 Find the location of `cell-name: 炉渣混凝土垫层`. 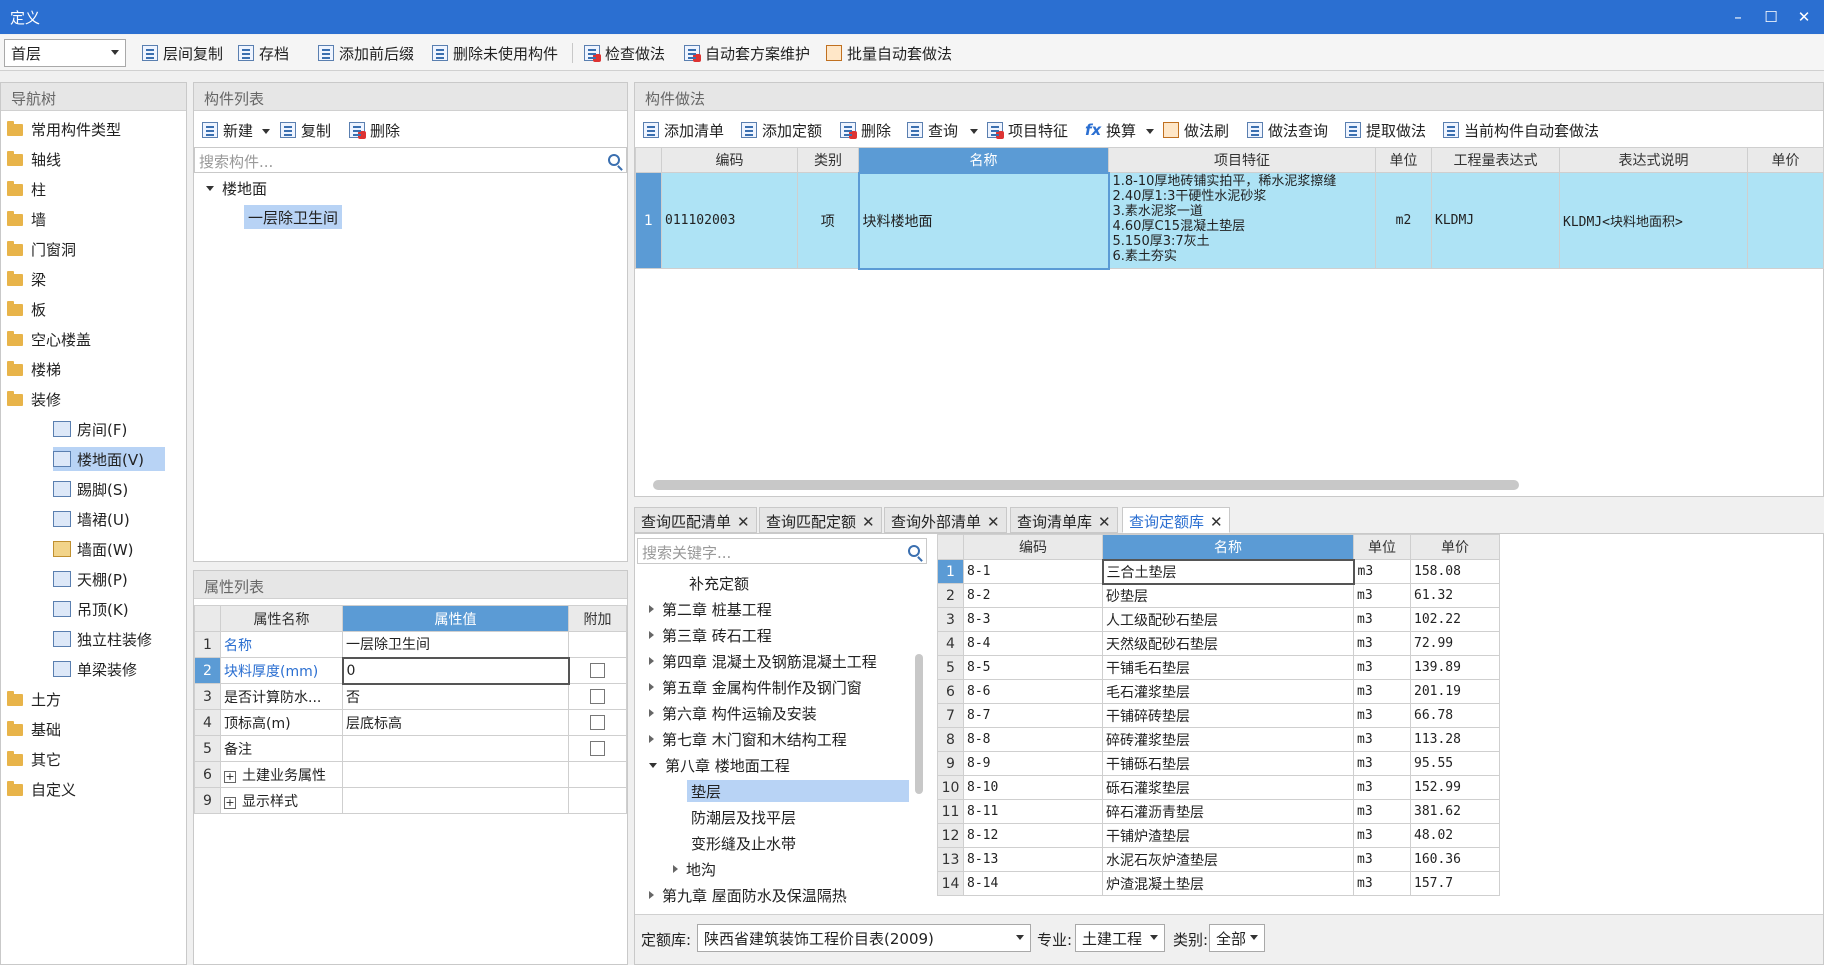

cell-name: 炉渣混凝土垫层 is located at coordinates (1228, 883).